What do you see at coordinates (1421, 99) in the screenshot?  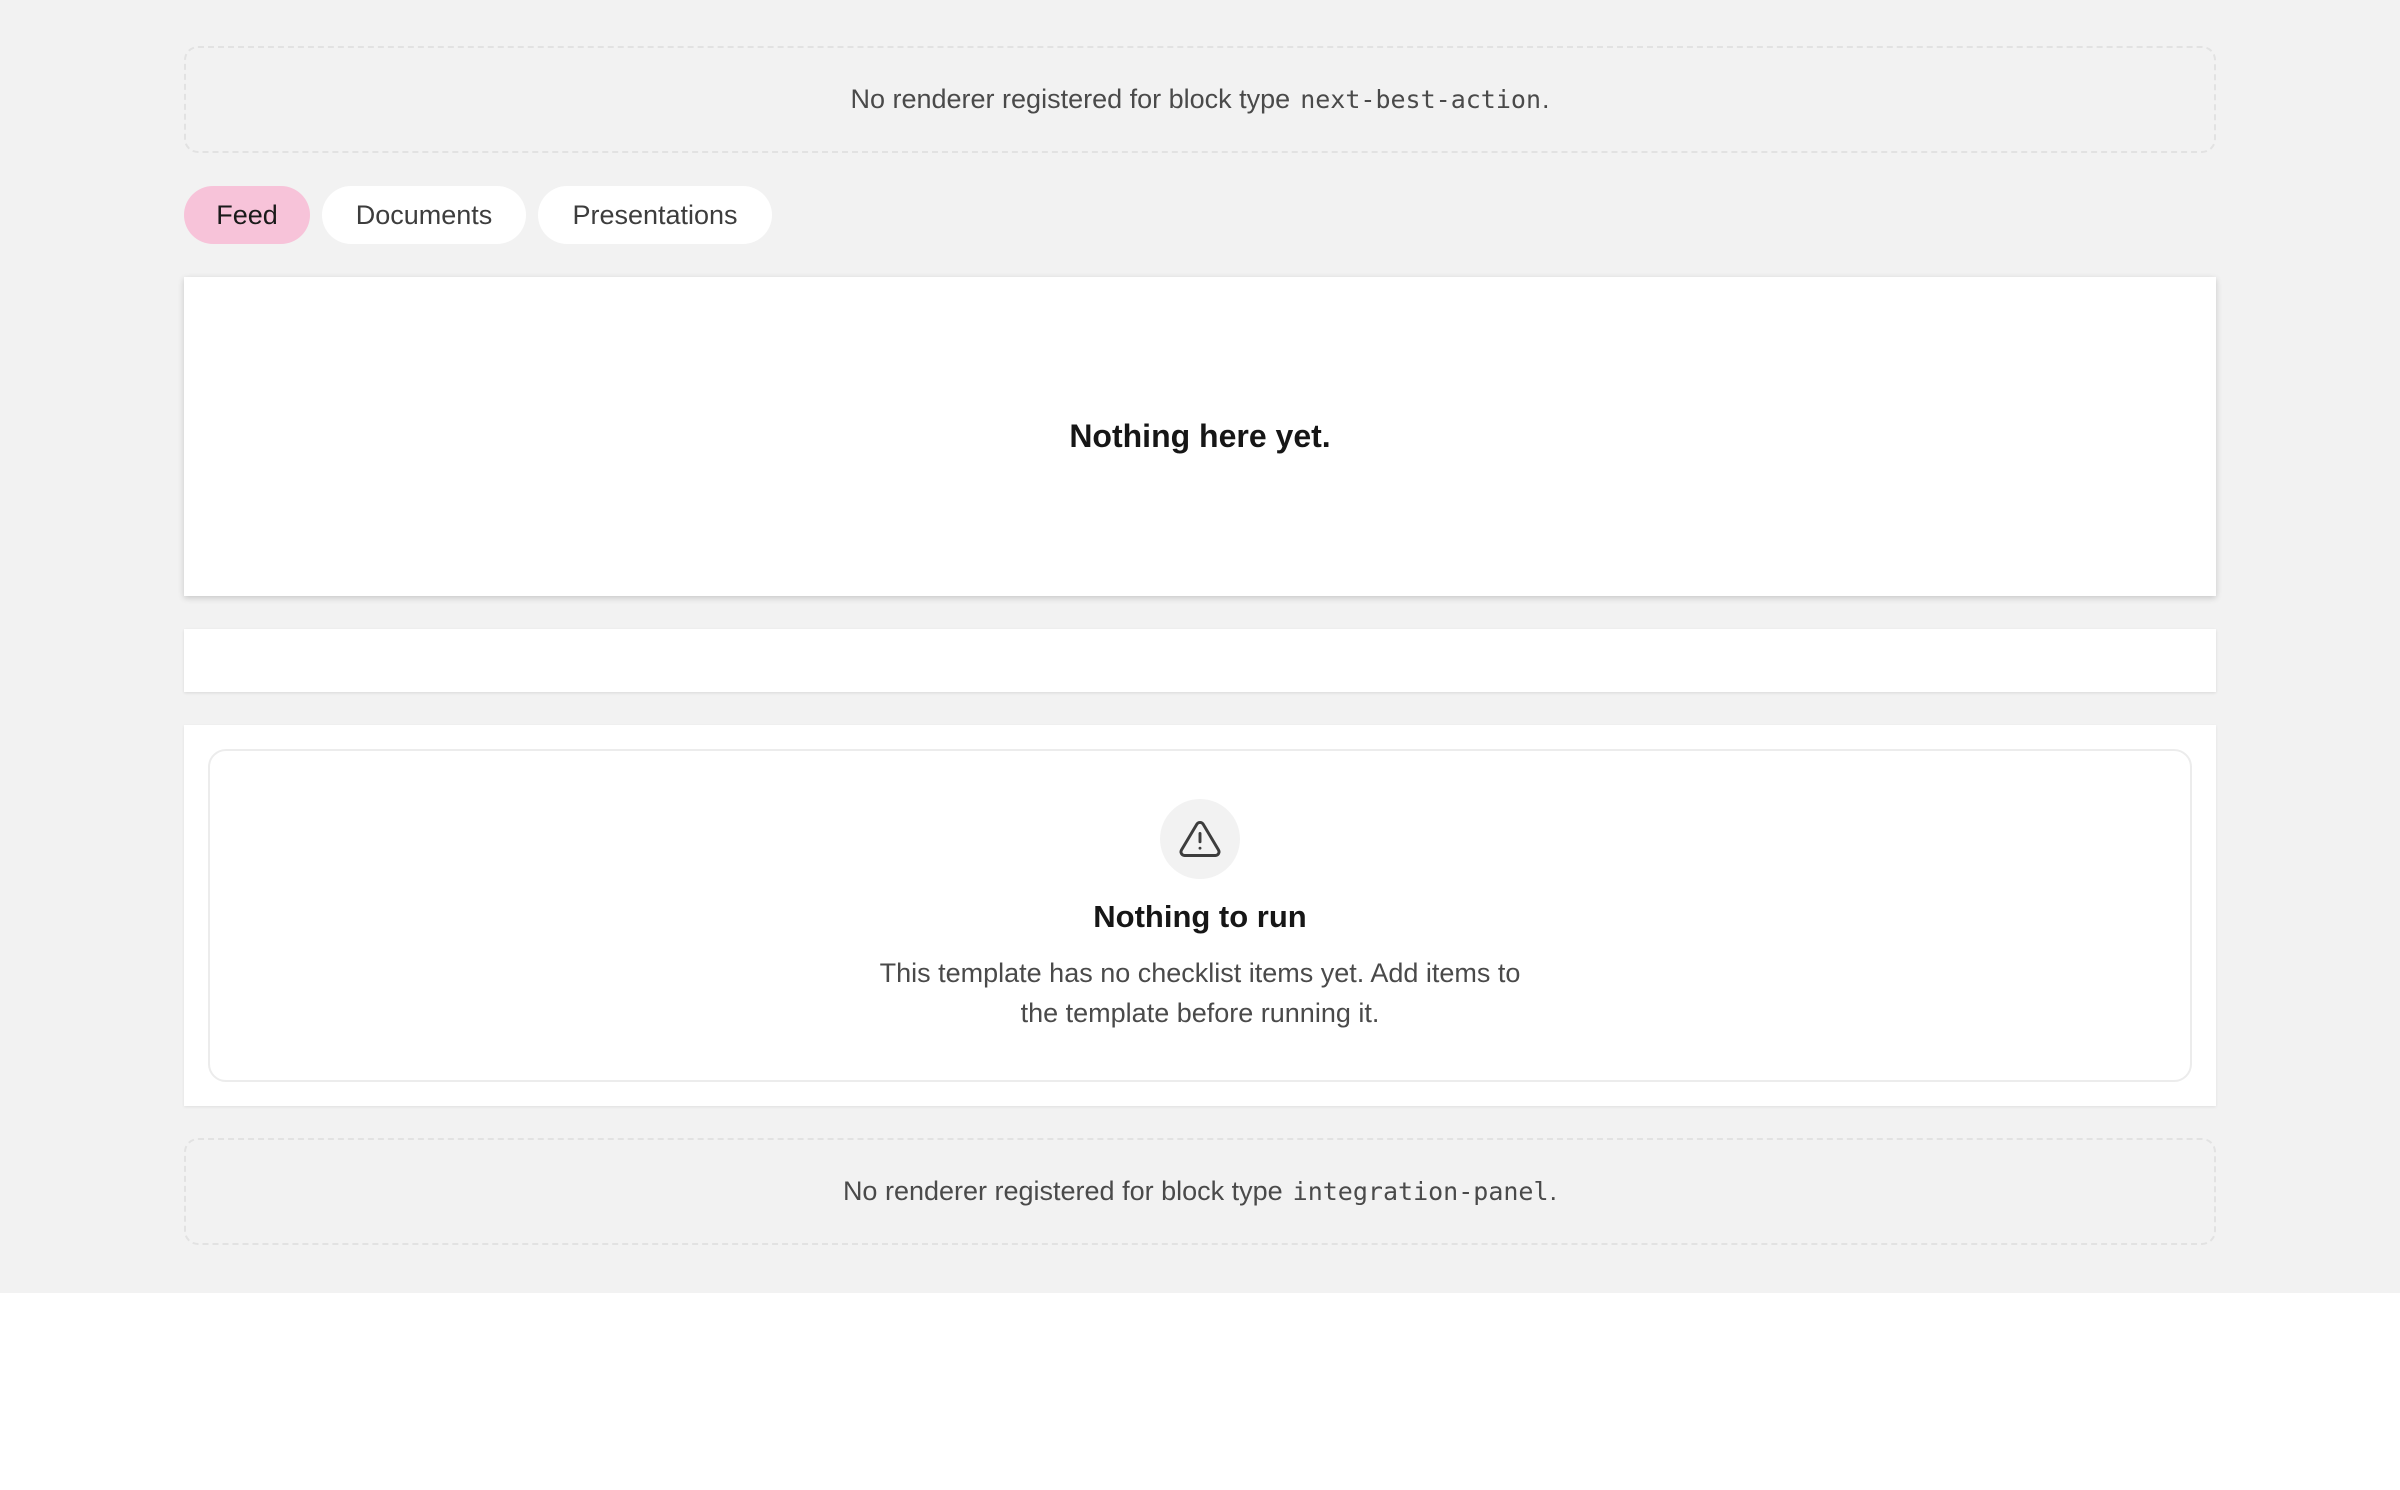 I see `block-type-code: next-best-action` at bounding box center [1421, 99].